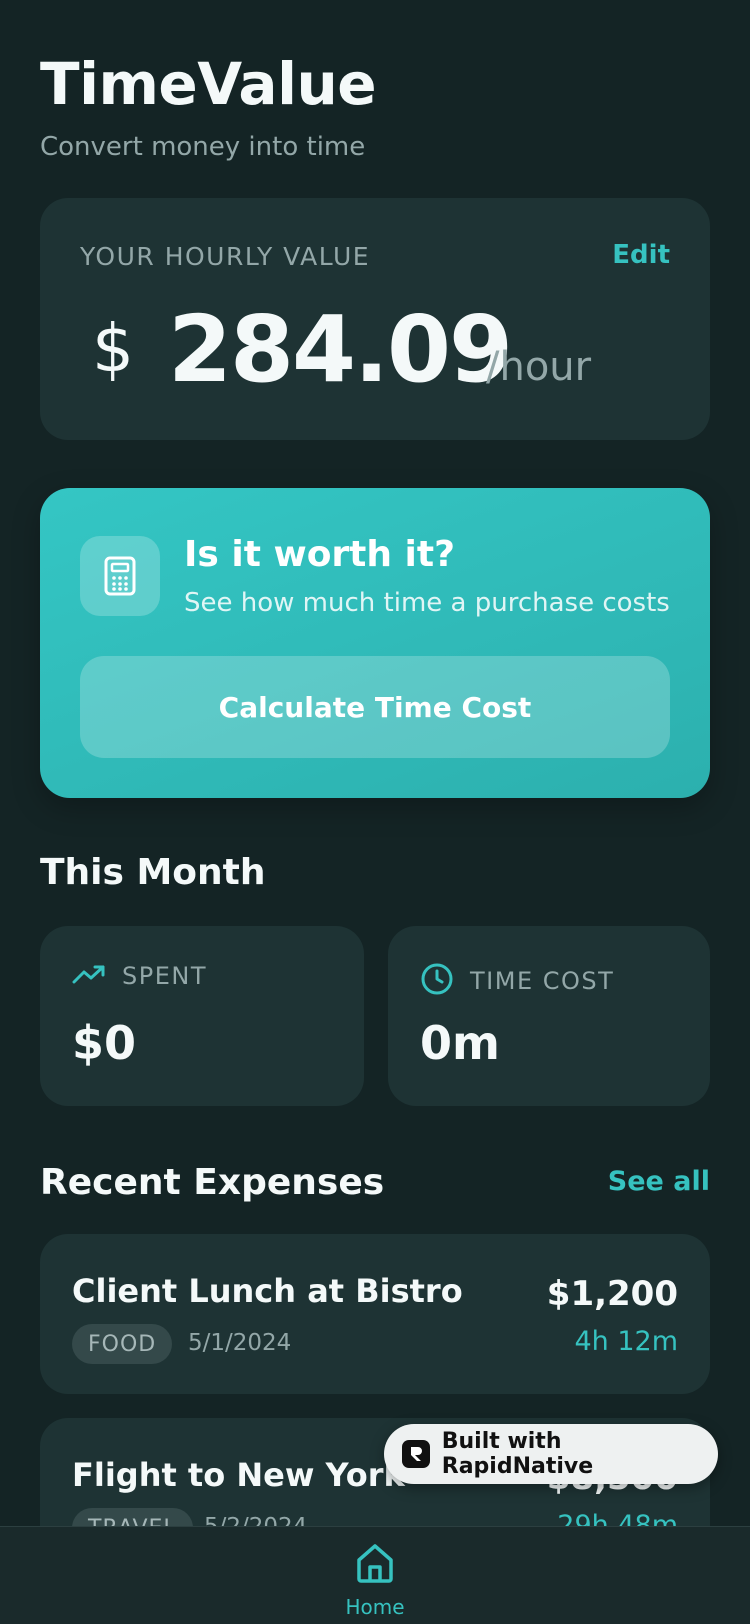 This screenshot has height=1624, width=750. What do you see at coordinates (659, 1181) in the screenshot?
I see `see-all-link: See all` at bounding box center [659, 1181].